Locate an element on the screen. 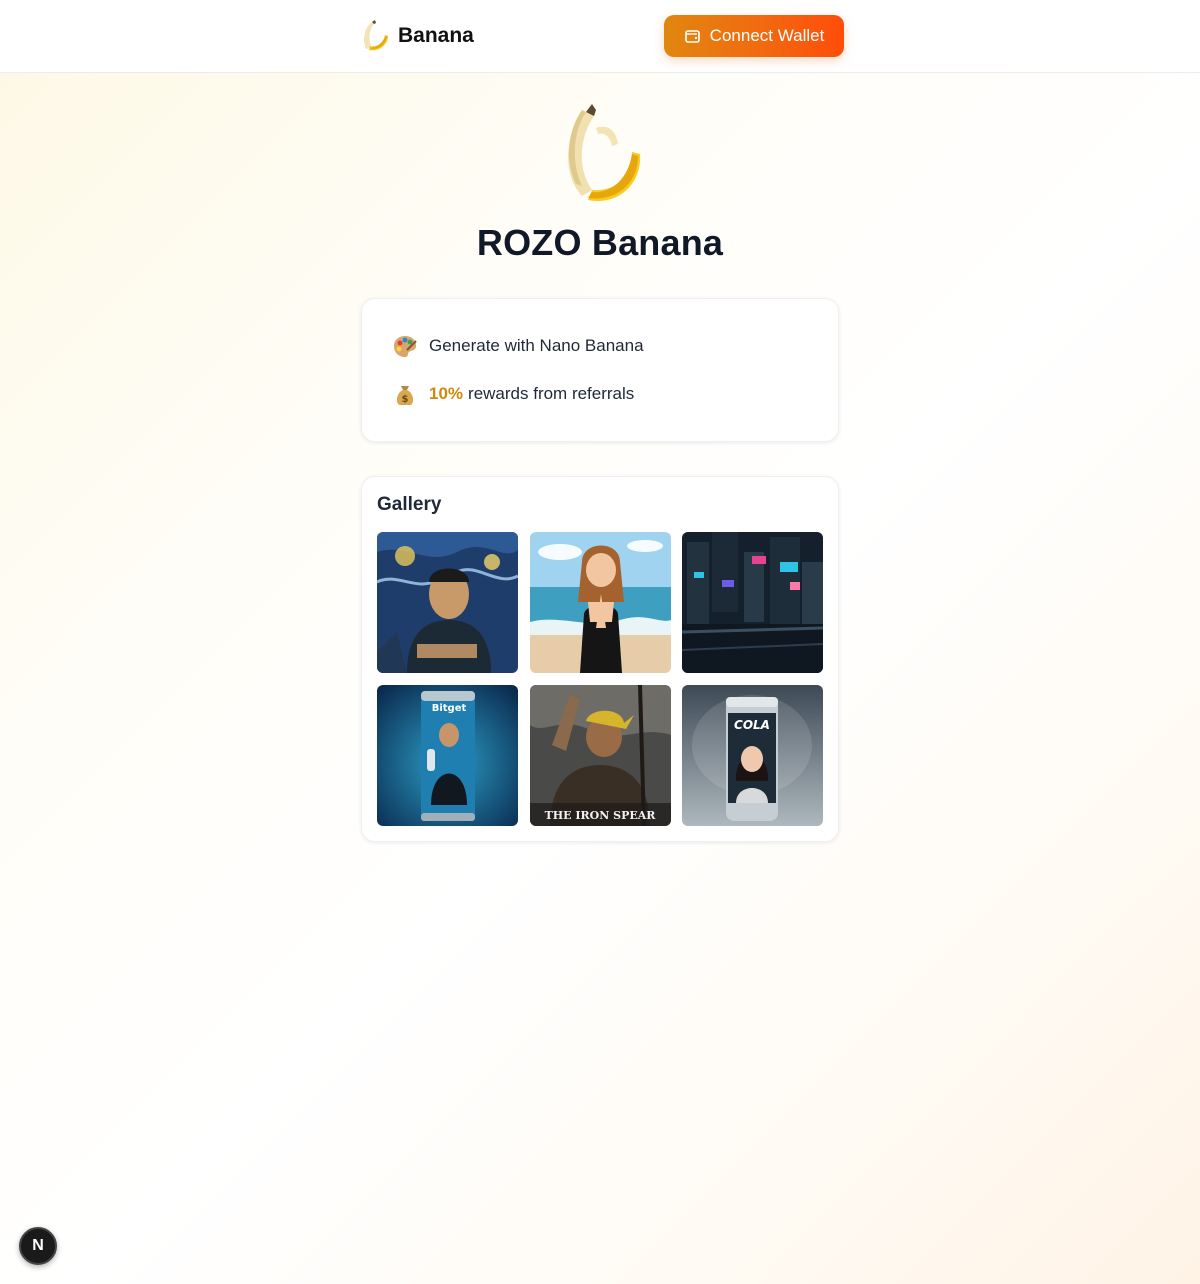  connect-wallet-label: Connect Wallet is located at coordinates (767, 35).